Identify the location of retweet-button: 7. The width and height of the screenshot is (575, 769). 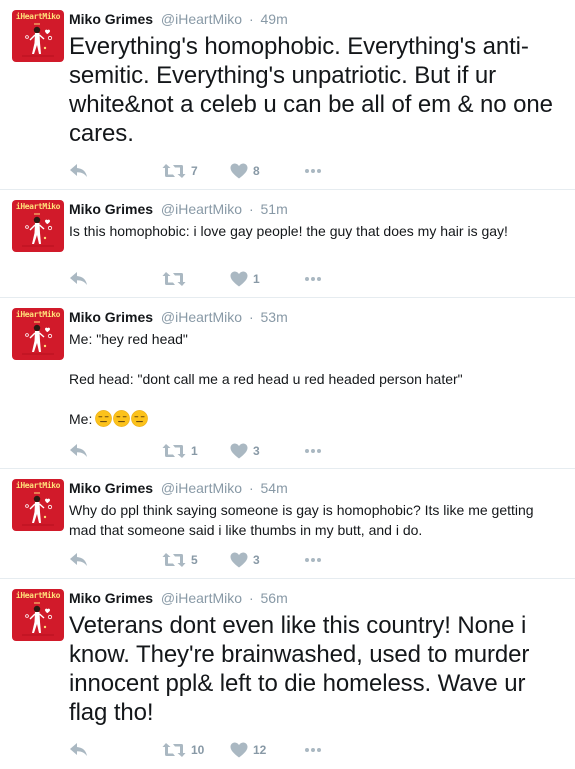
(180, 171).